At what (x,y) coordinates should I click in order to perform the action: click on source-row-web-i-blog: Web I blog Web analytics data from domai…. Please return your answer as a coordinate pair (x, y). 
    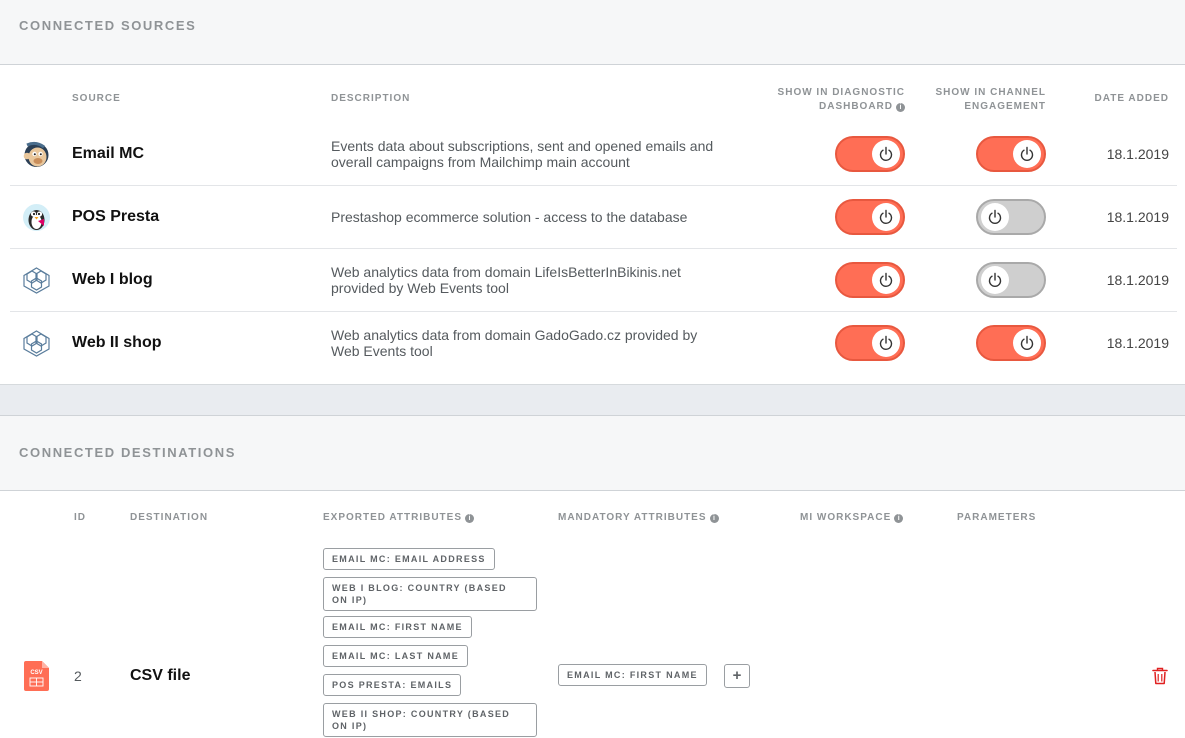
    Looking at the image, I should click on (593, 280).